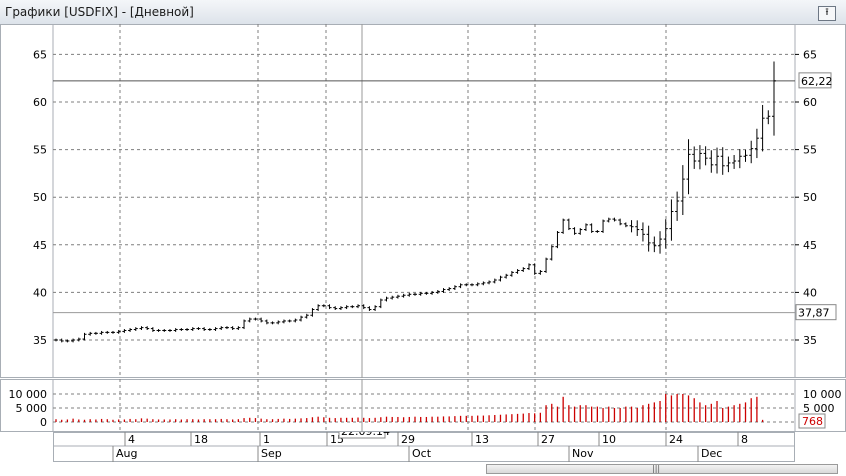 This screenshot has height=476, width=846. I want to click on volume-plot-frame, so click(424, 405).